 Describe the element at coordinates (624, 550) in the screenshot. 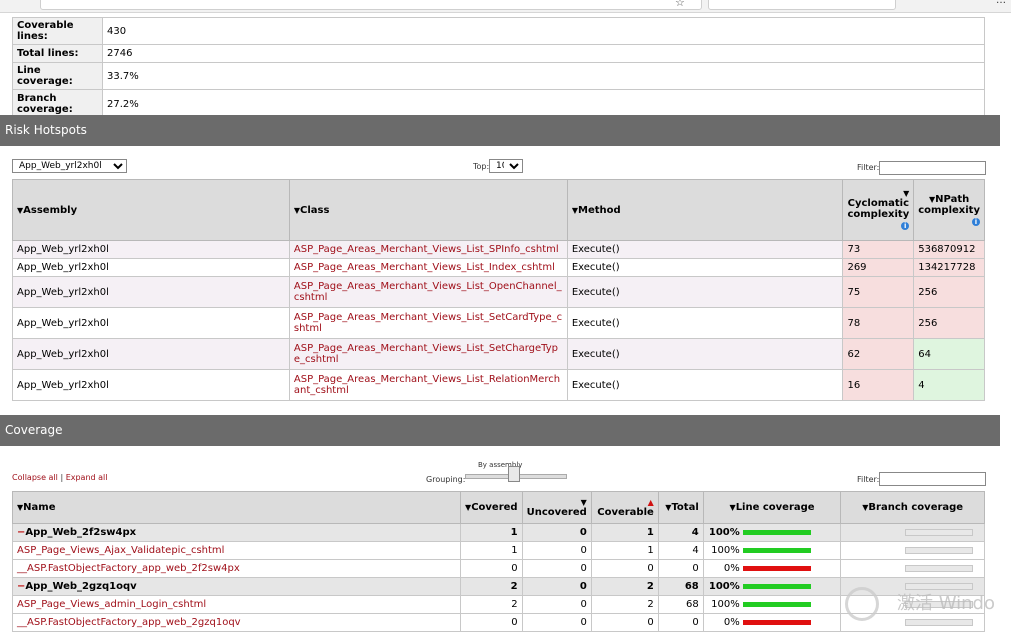

I see `coverable-cell: 1` at that location.